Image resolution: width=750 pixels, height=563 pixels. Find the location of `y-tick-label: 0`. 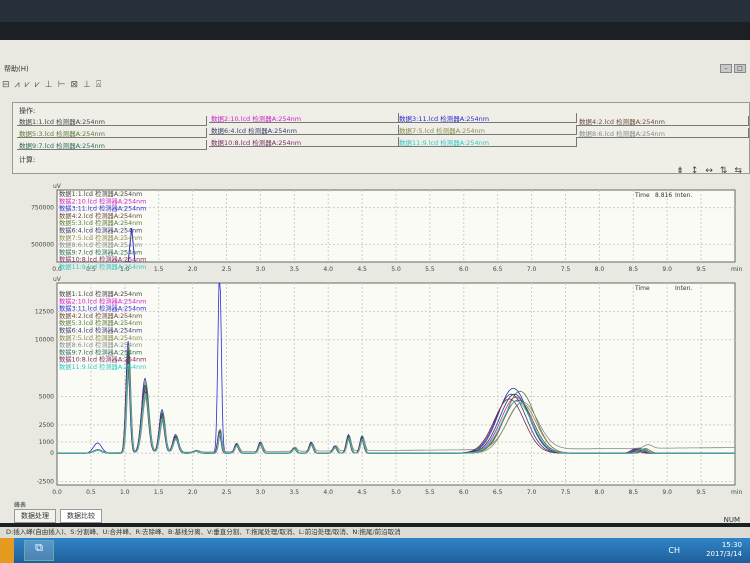

y-tick-label: 0 is located at coordinates (52, 453).